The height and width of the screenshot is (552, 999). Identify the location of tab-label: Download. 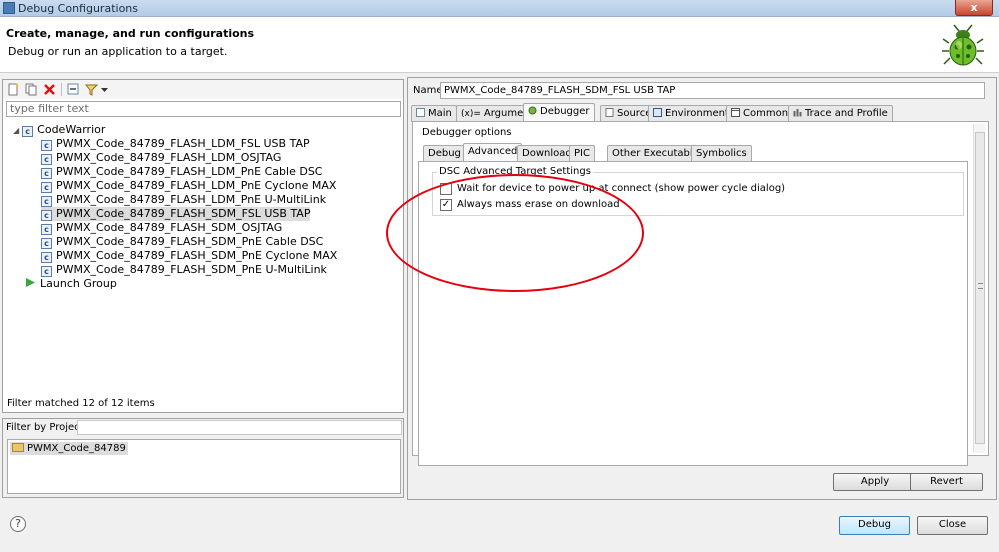
(547, 153).